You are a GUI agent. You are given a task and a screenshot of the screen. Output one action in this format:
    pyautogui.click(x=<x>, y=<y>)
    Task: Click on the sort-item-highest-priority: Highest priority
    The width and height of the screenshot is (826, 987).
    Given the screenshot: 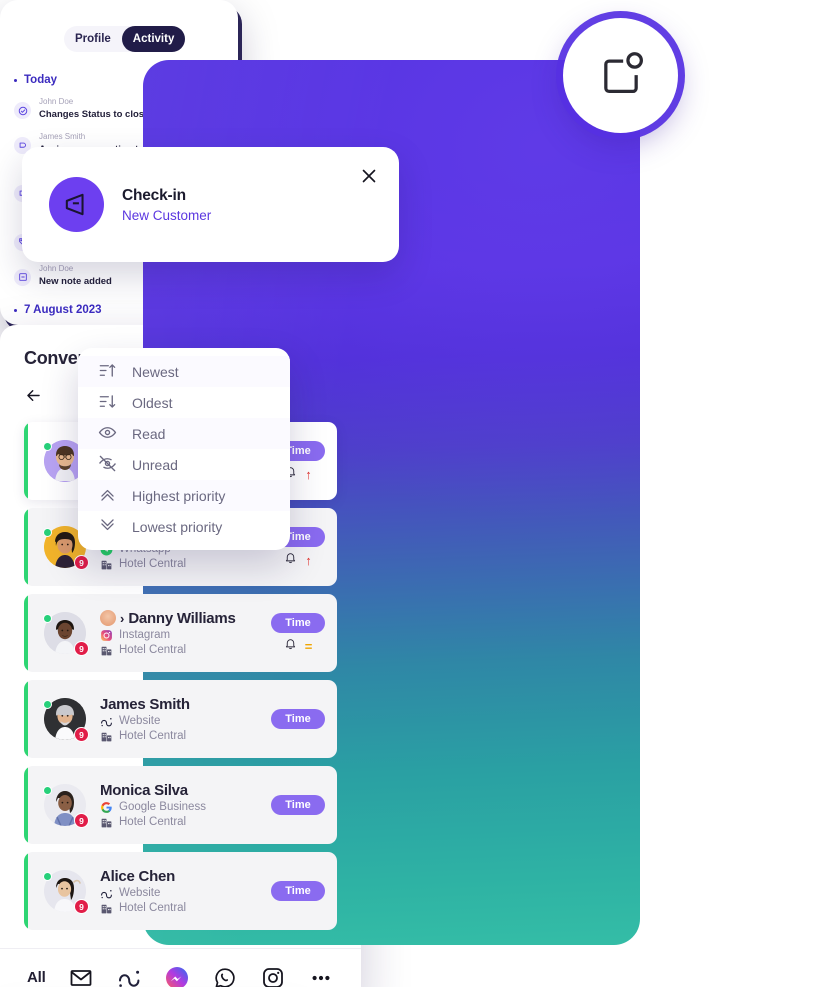 What is the action you would take?
    pyautogui.click(x=184, y=495)
    